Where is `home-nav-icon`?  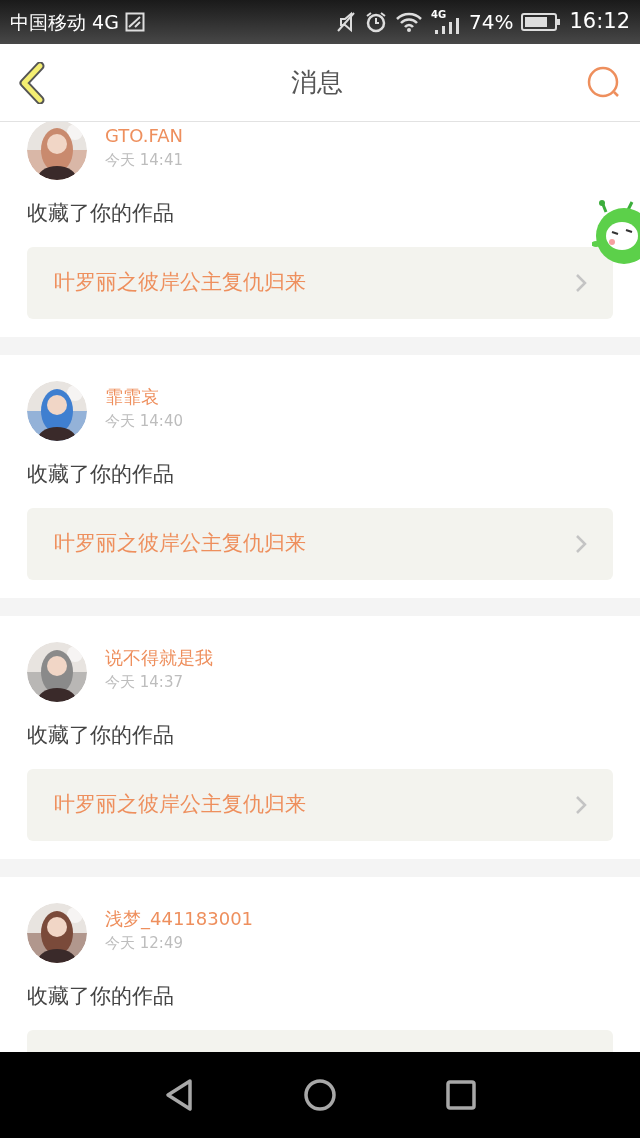 home-nav-icon is located at coordinates (320, 1095).